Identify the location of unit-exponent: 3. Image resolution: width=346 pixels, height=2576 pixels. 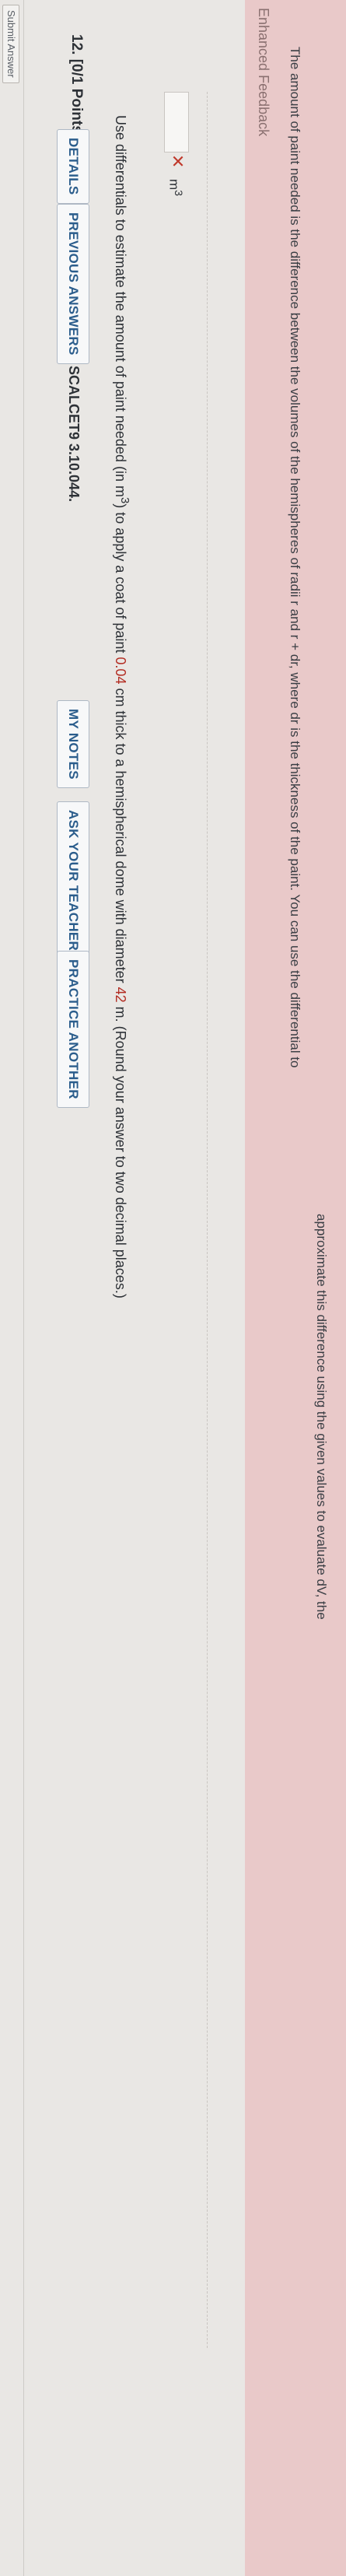
(178, 194).